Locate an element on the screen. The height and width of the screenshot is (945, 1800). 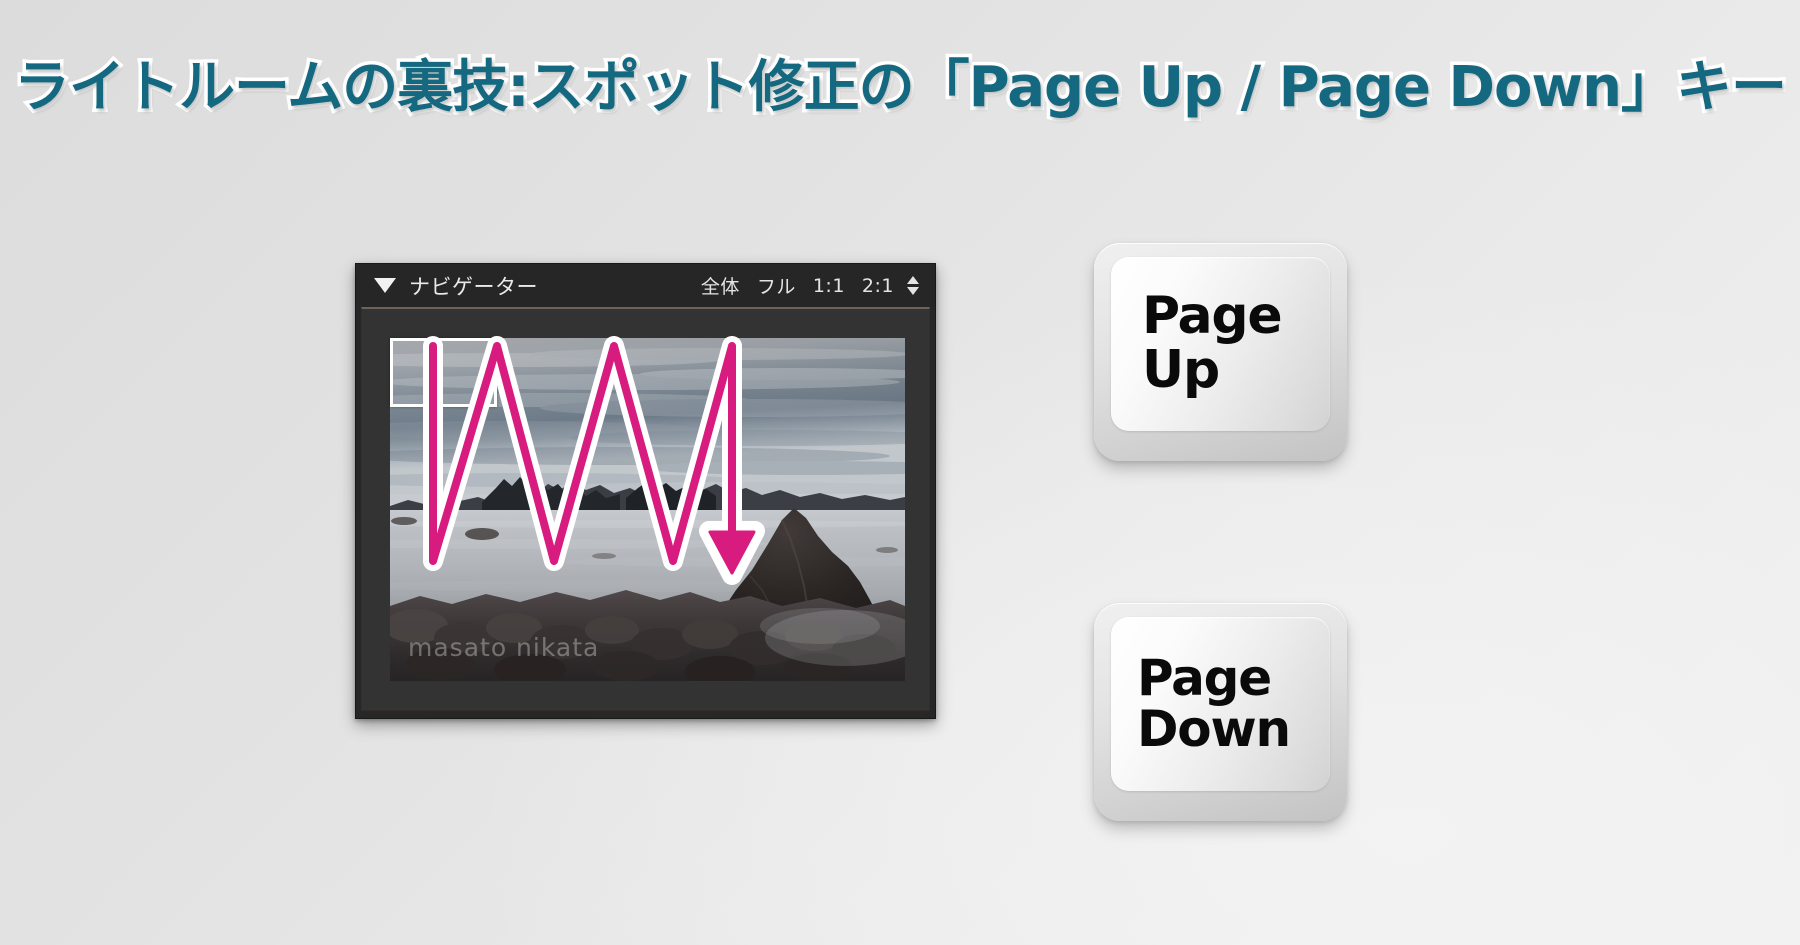
page-down-key-line-1: Page is located at coordinates (1204, 677).